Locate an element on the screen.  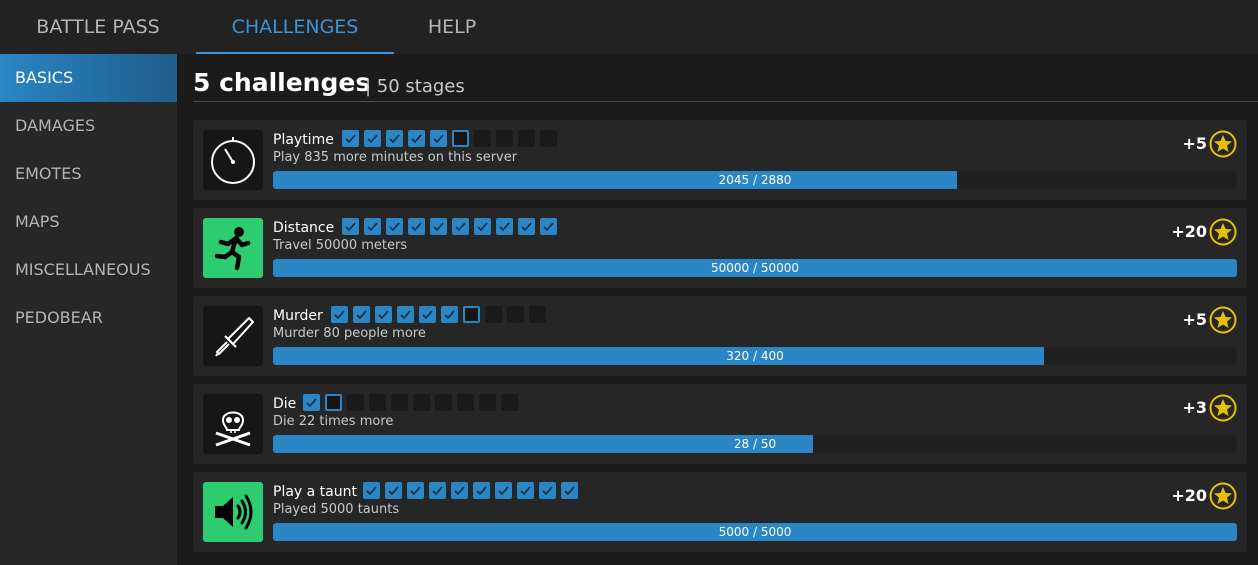
challenge-description: Die 22 times more is located at coordinates (333, 421).